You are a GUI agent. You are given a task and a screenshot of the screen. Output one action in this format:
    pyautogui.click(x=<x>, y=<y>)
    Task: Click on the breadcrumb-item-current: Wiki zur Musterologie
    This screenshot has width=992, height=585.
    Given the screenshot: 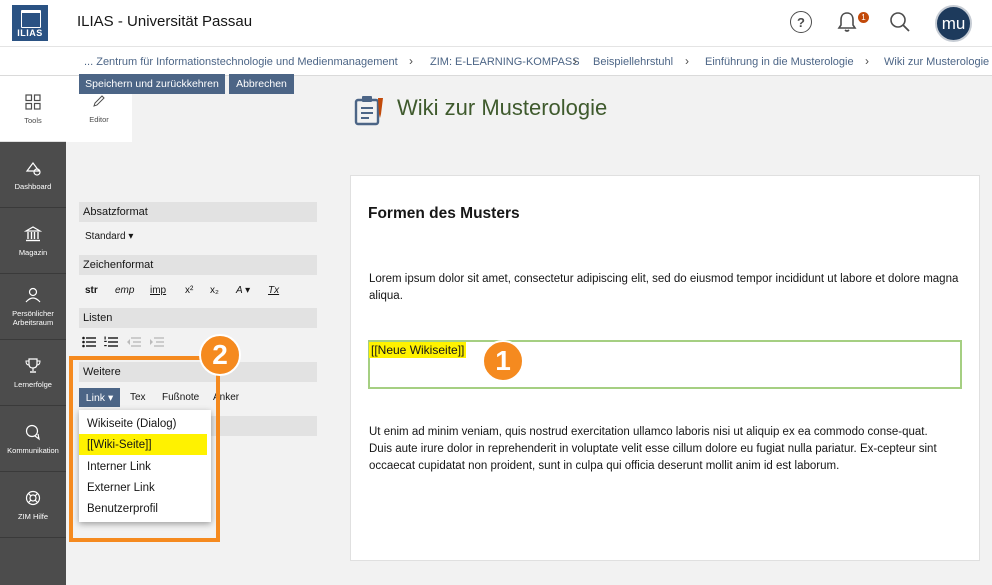 What is the action you would take?
    pyautogui.click(x=936, y=62)
    